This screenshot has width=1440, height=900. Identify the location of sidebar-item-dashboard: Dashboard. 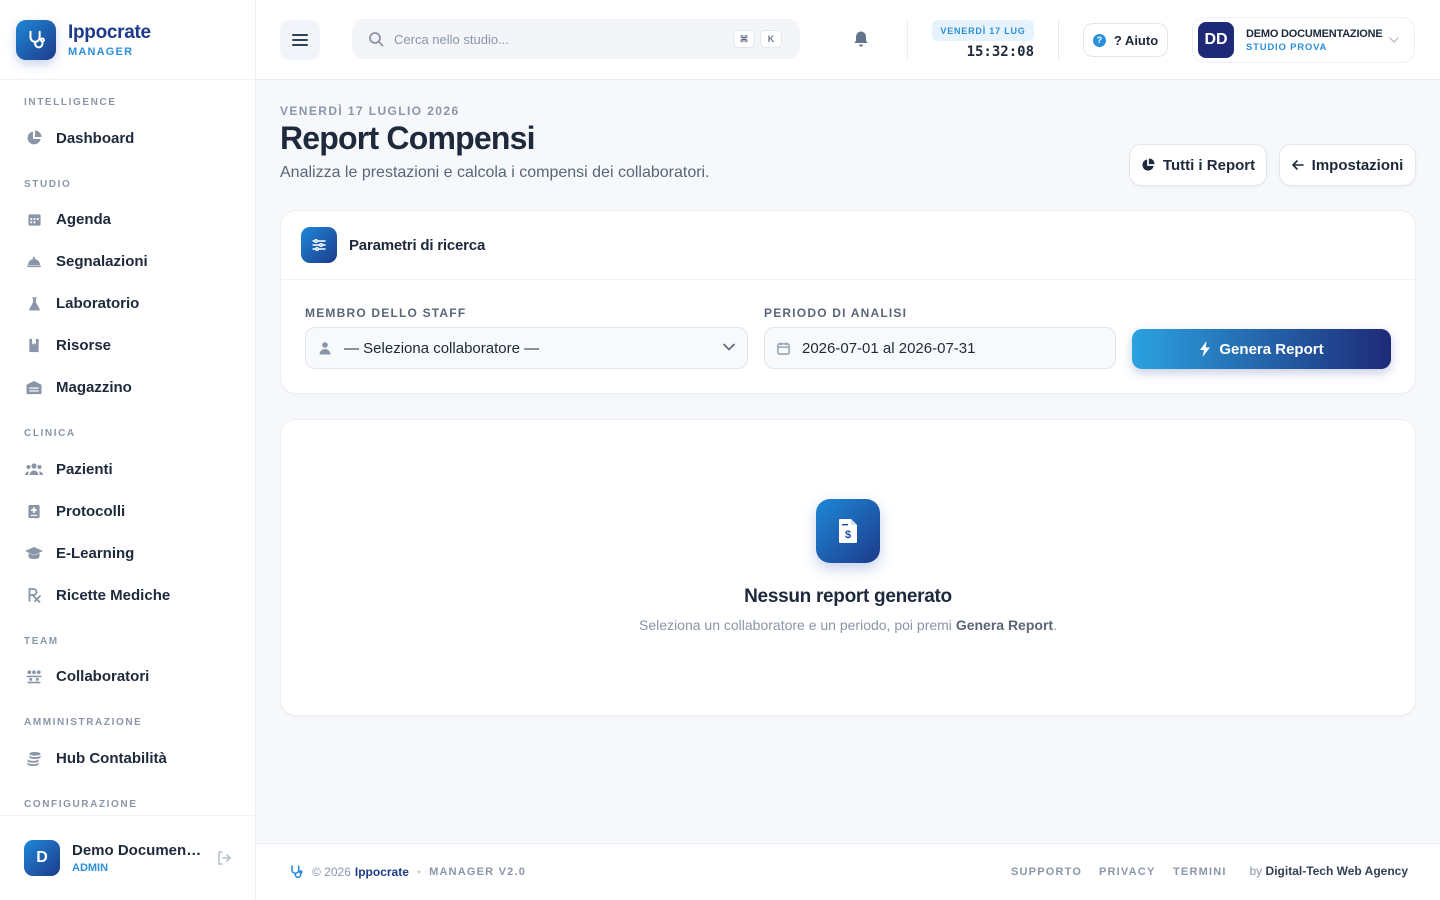
(67, 138).